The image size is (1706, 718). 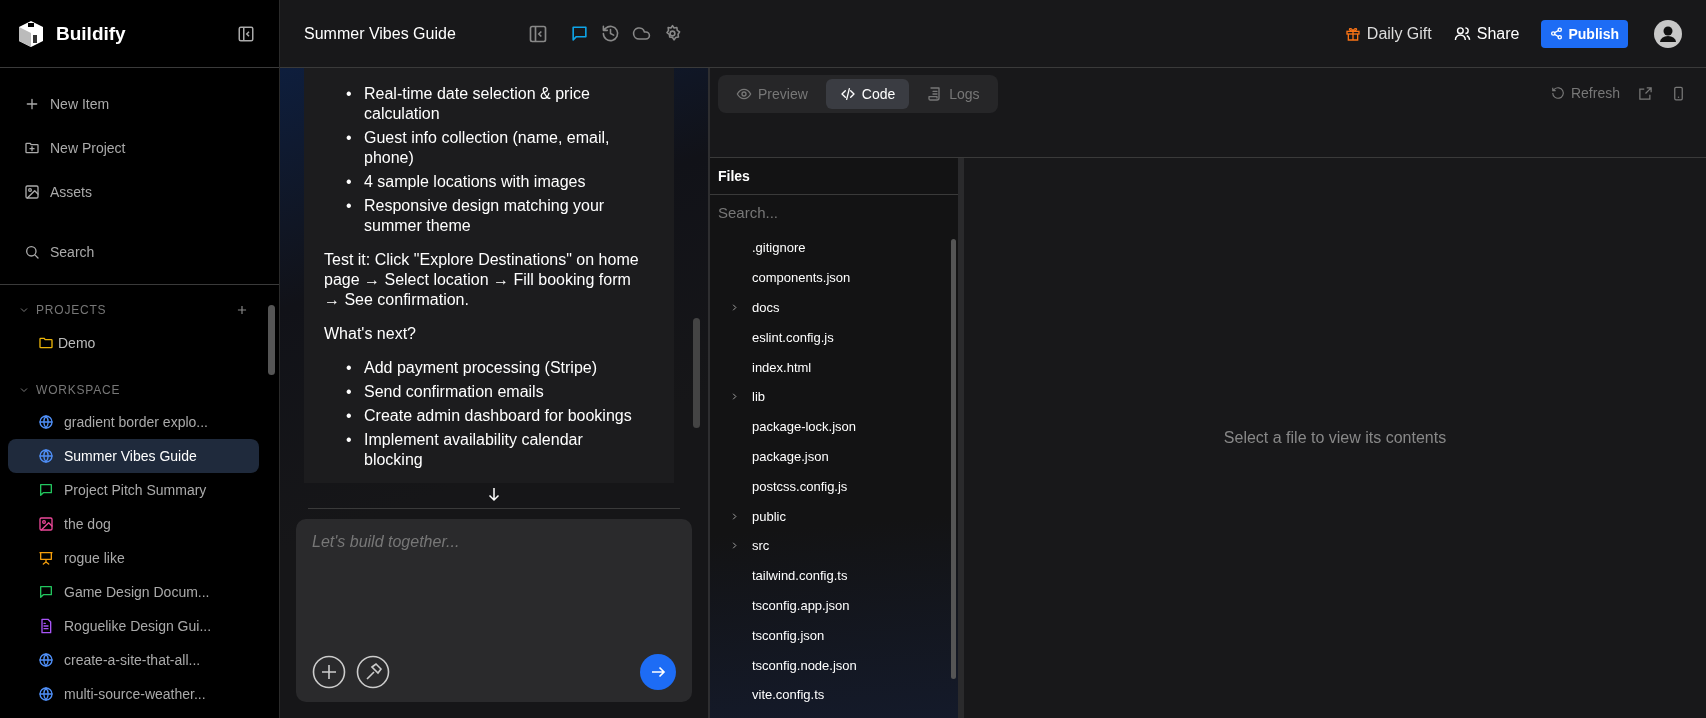 What do you see at coordinates (370, 334) in the screenshot?
I see `message-text: What's next?` at bounding box center [370, 334].